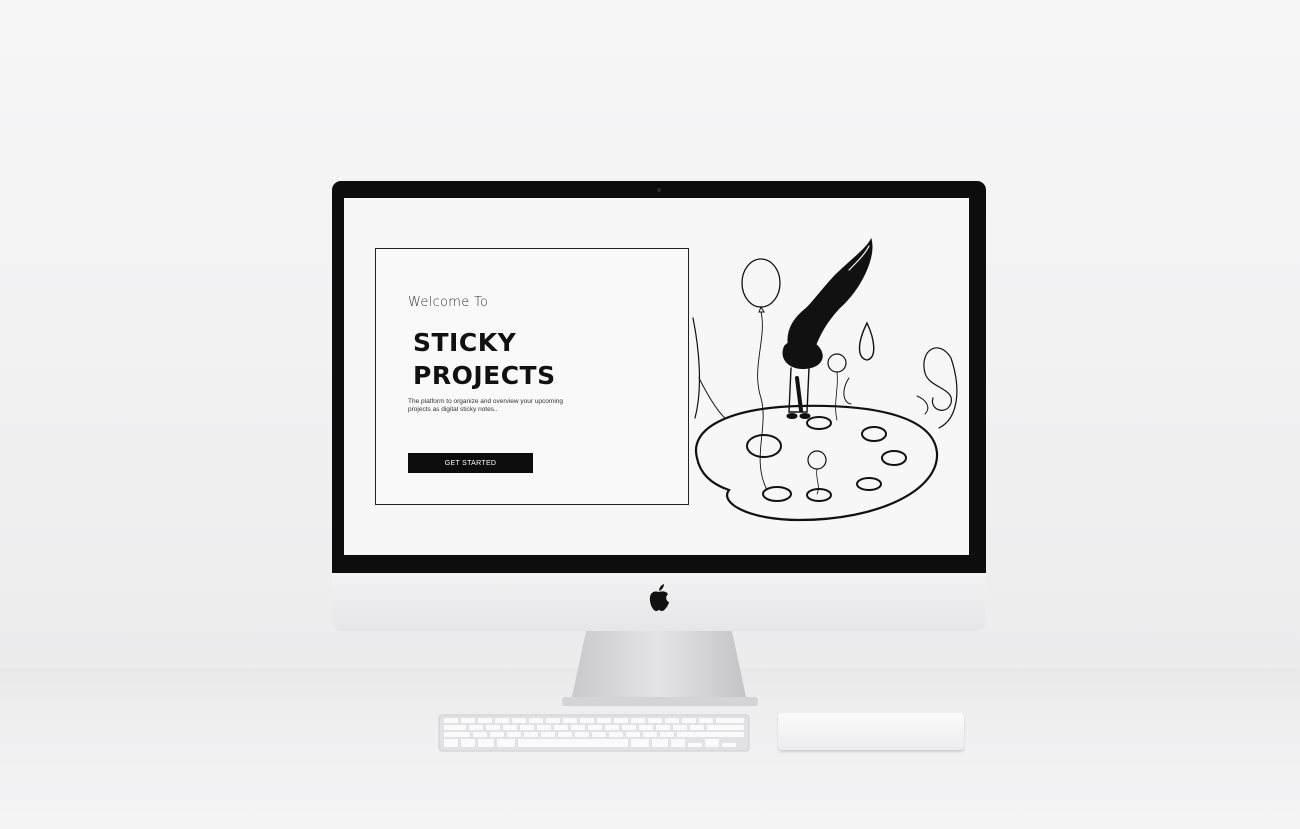 Image resolution: width=1300 pixels, height=829 pixels. Describe the element at coordinates (465, 342) in the screenshot. I see `title-line-1: STICKY` at that location.